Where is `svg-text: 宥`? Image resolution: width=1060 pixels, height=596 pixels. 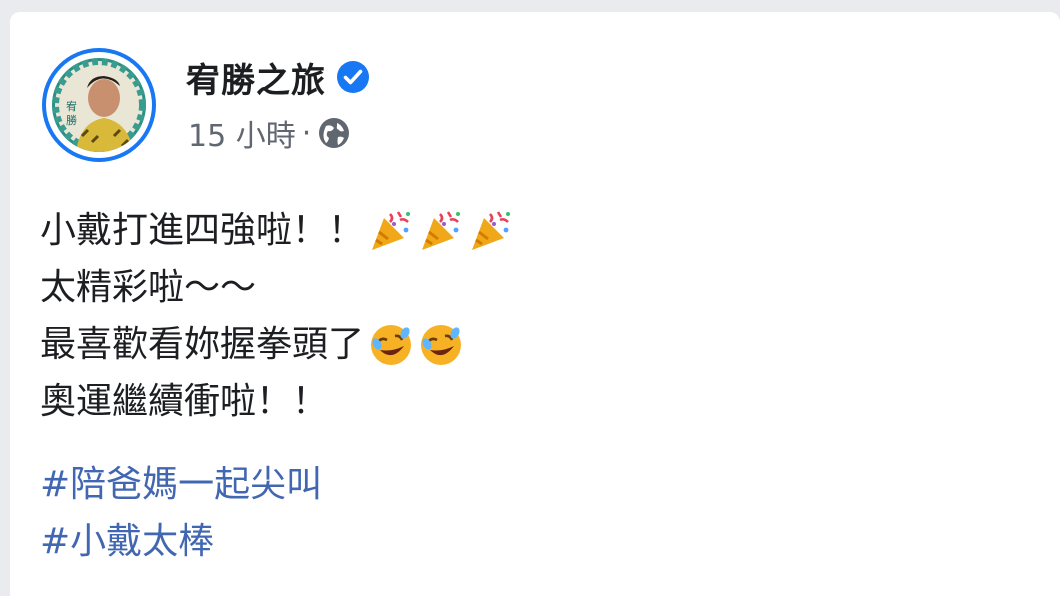 svg-text: 宥 is located at coordinates (71, 106).